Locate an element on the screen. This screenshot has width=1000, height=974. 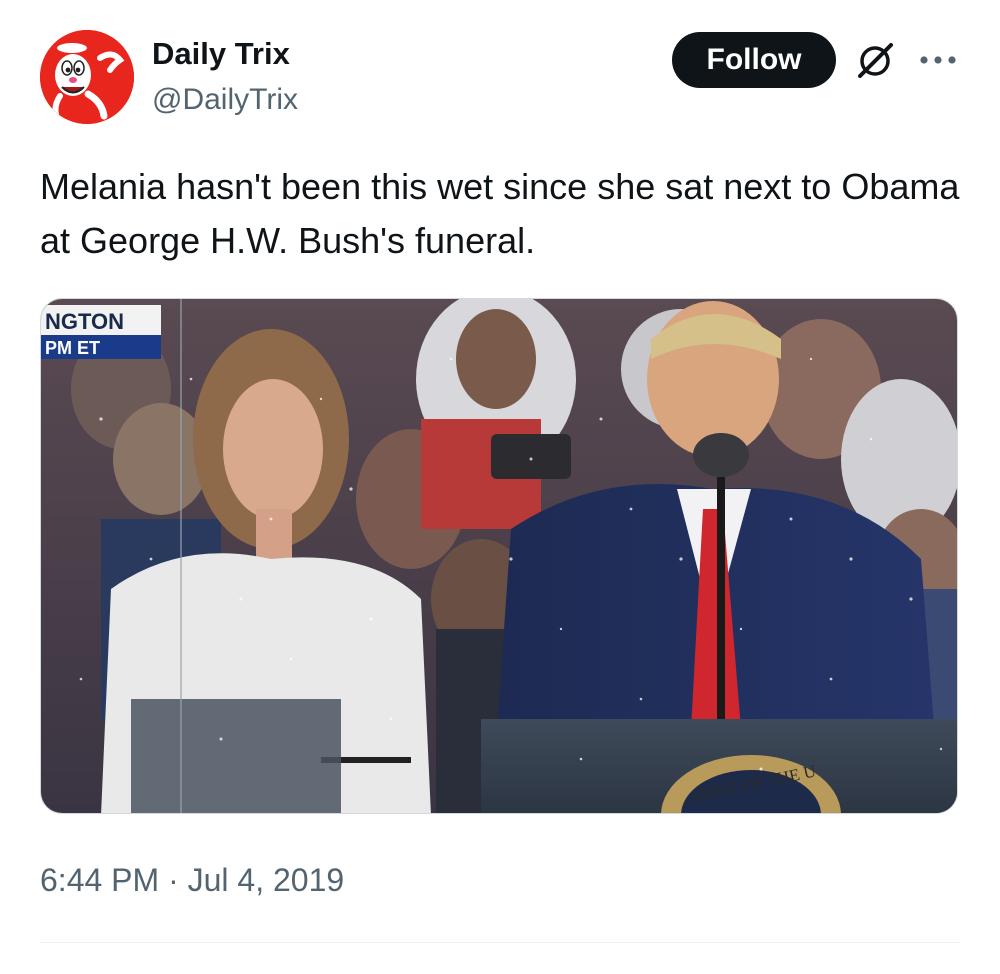
tweet-timestamp: 6:44 PM · Jul 4, 2019 is located at coordinates (192, 880).